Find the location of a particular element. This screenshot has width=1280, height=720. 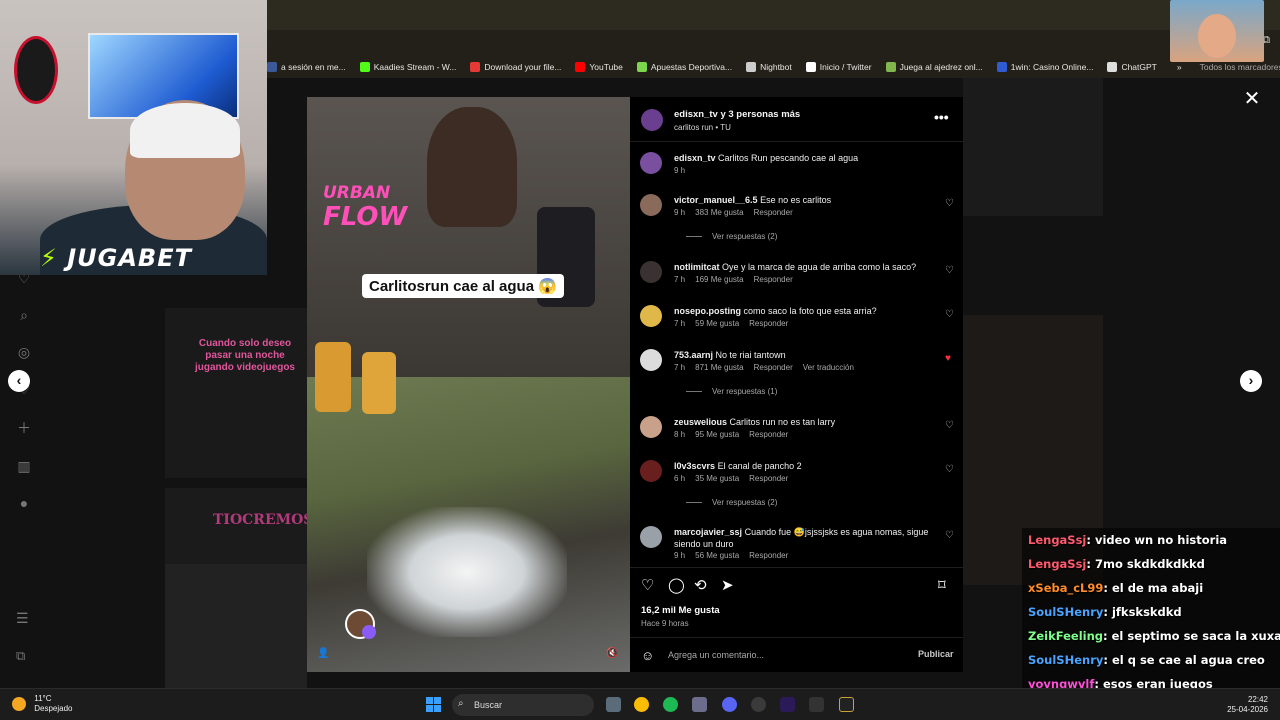

mute-icon: 🔇 is located at coordinates (612, 653).